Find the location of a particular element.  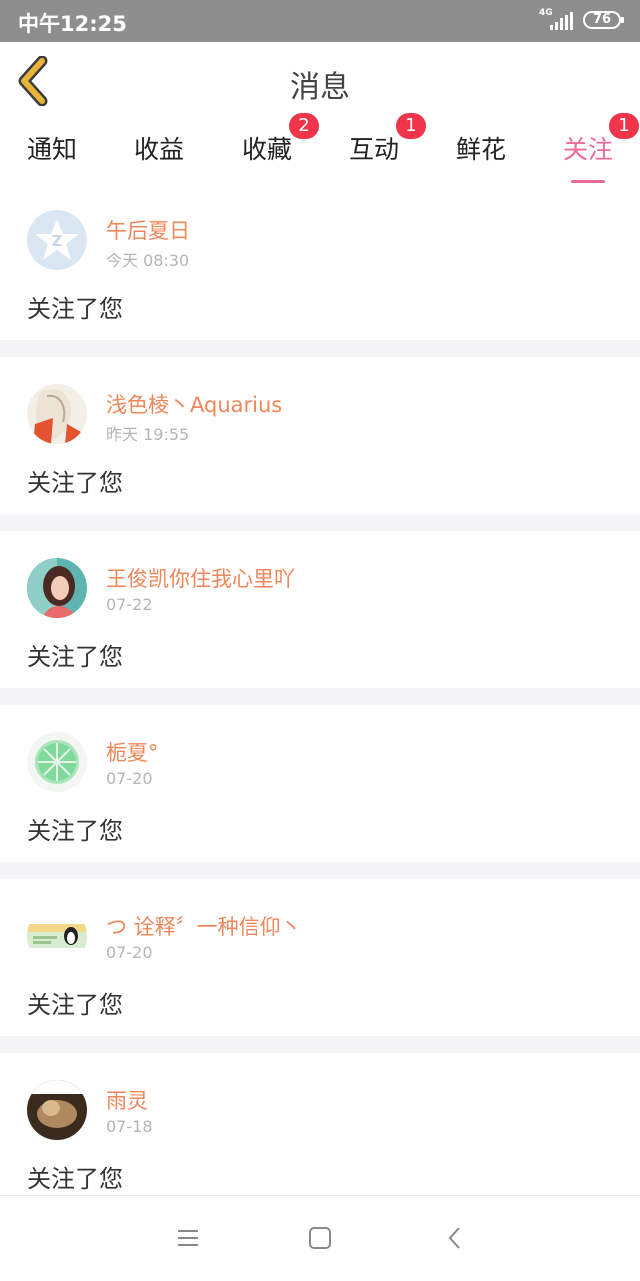

menu-button is located at coordinates (188, 1238).